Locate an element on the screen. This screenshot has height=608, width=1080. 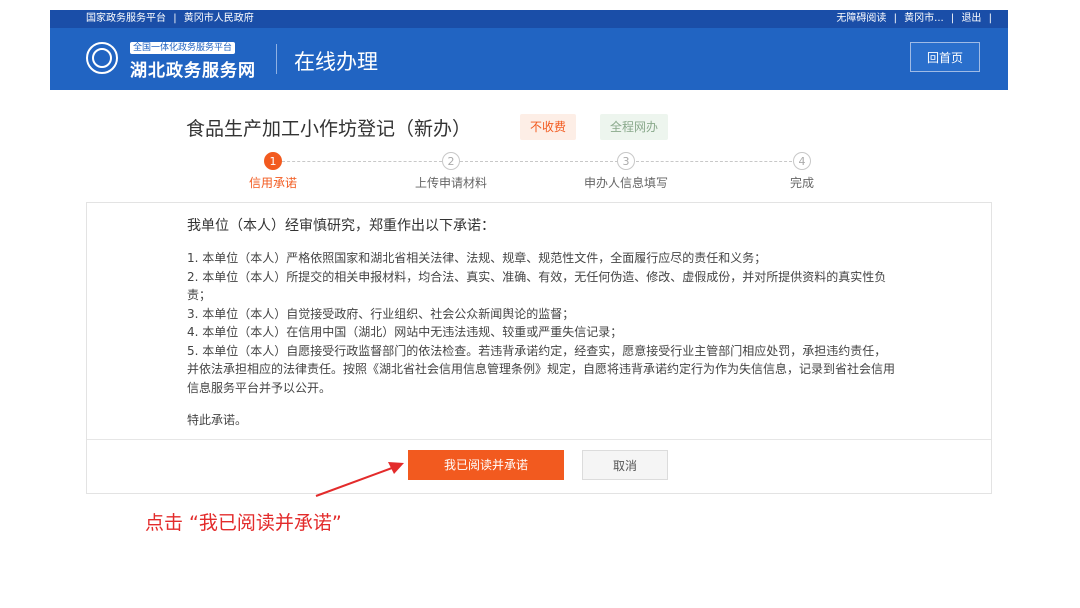
platform-subtitle: 全国一体化政务服务平台 is located at coordinates (183, 48).